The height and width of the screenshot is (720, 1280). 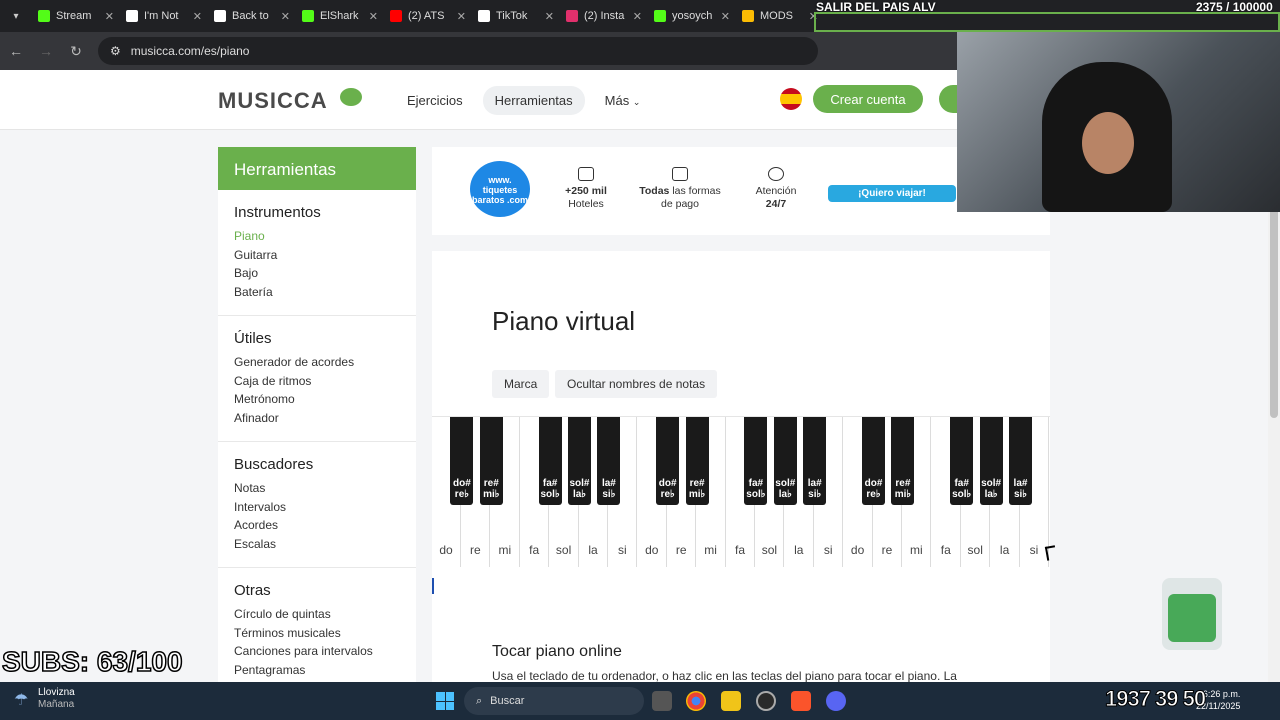 What do you see at coordinates (317, 633) in the screenshot?
I see `sidebar-item: Términos musicales` at bounding box center [317, 633].